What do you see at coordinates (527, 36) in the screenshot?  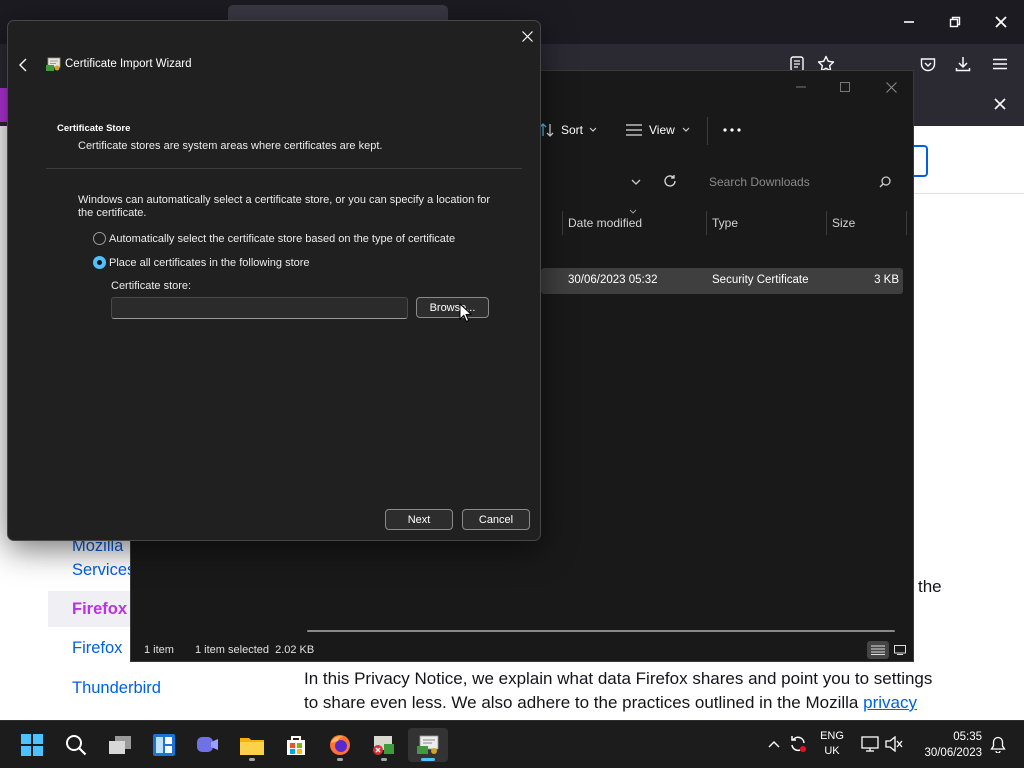 I see `dialog-close-button` at bounding box center [527, 36].